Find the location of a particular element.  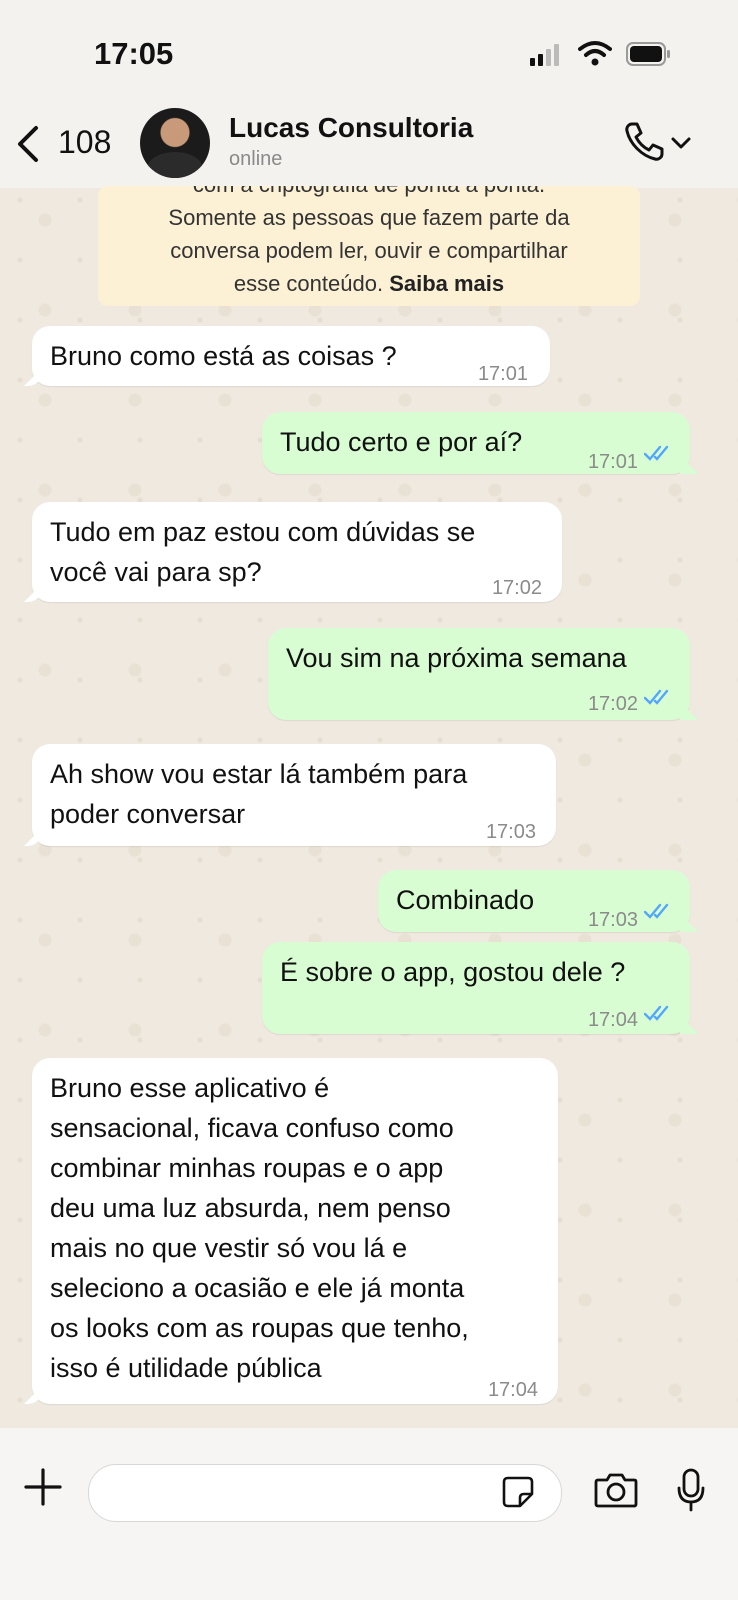

battery-icon is located at coordinates (648, 54).